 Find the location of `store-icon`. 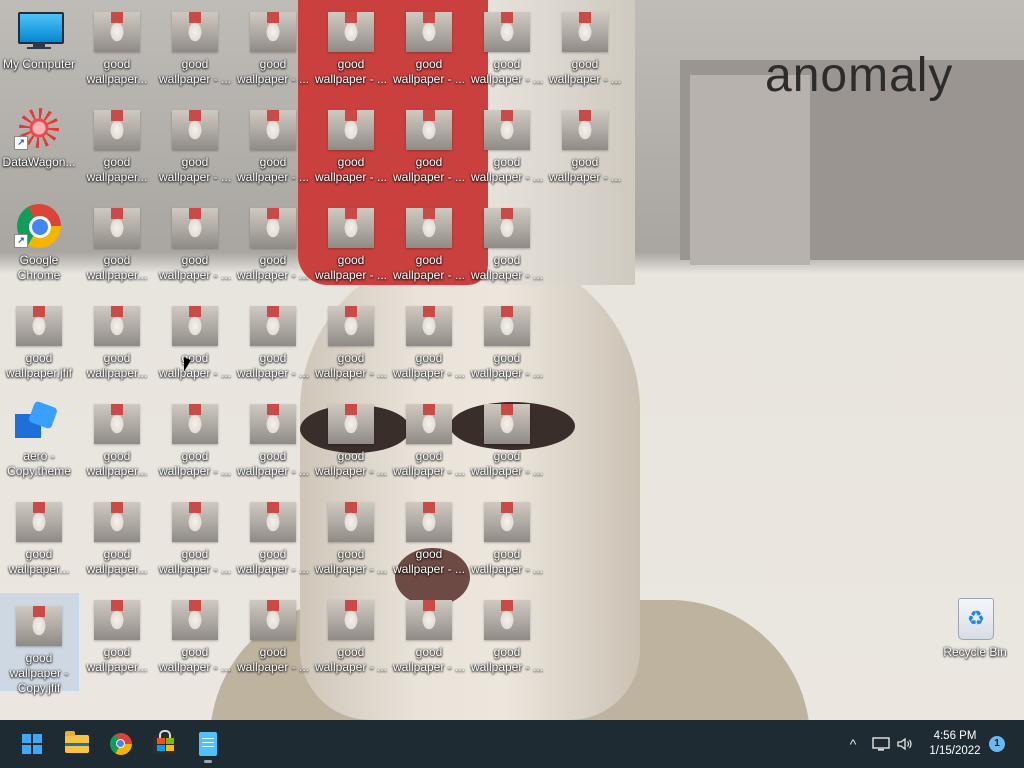

store-icon is located at coordinates (164, 742).